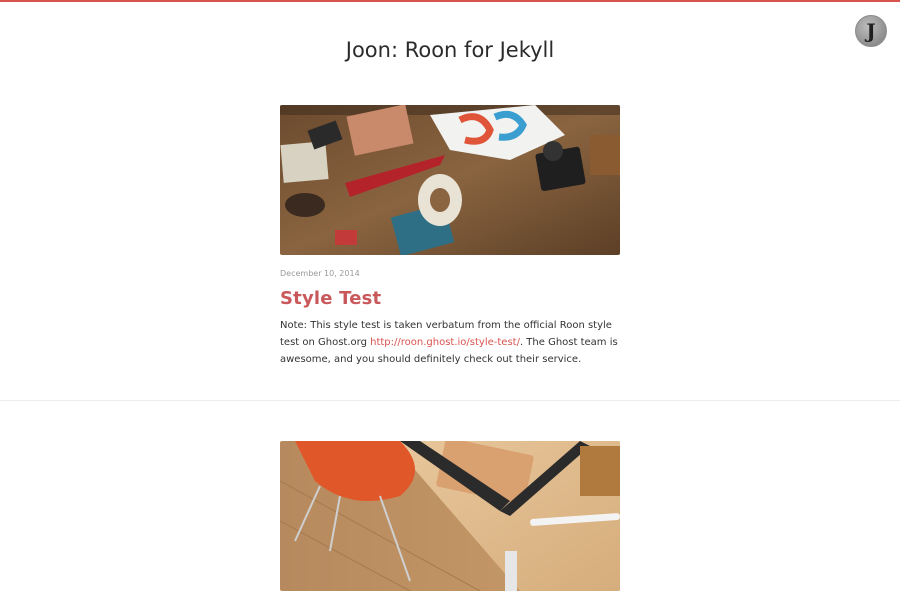 This screenshot has width=900, height=600. I want to click on excerpt-link: http://roon.ghost.io/style-test/, so click(445, 342).